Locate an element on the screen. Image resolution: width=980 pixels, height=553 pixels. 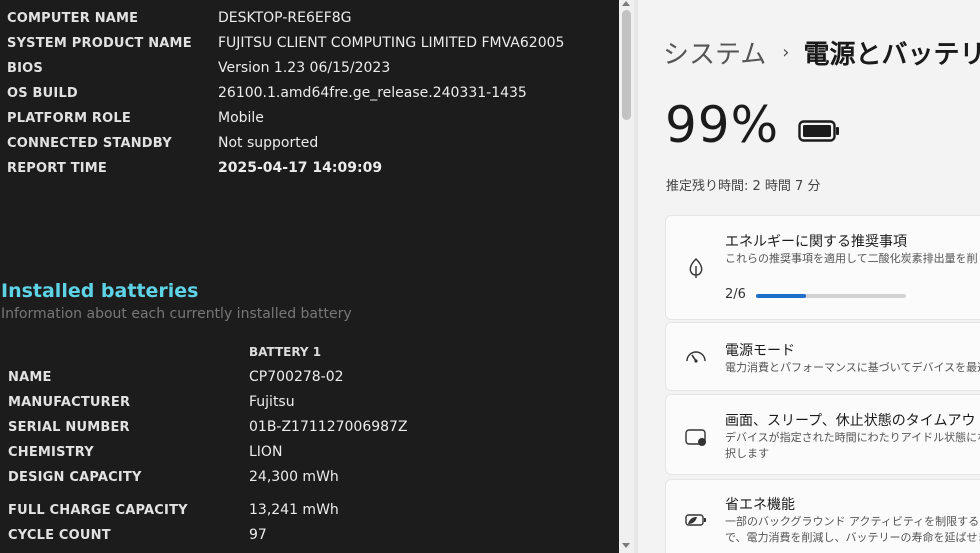
recommendations-progress-bar is located at coordinates (831, 296).